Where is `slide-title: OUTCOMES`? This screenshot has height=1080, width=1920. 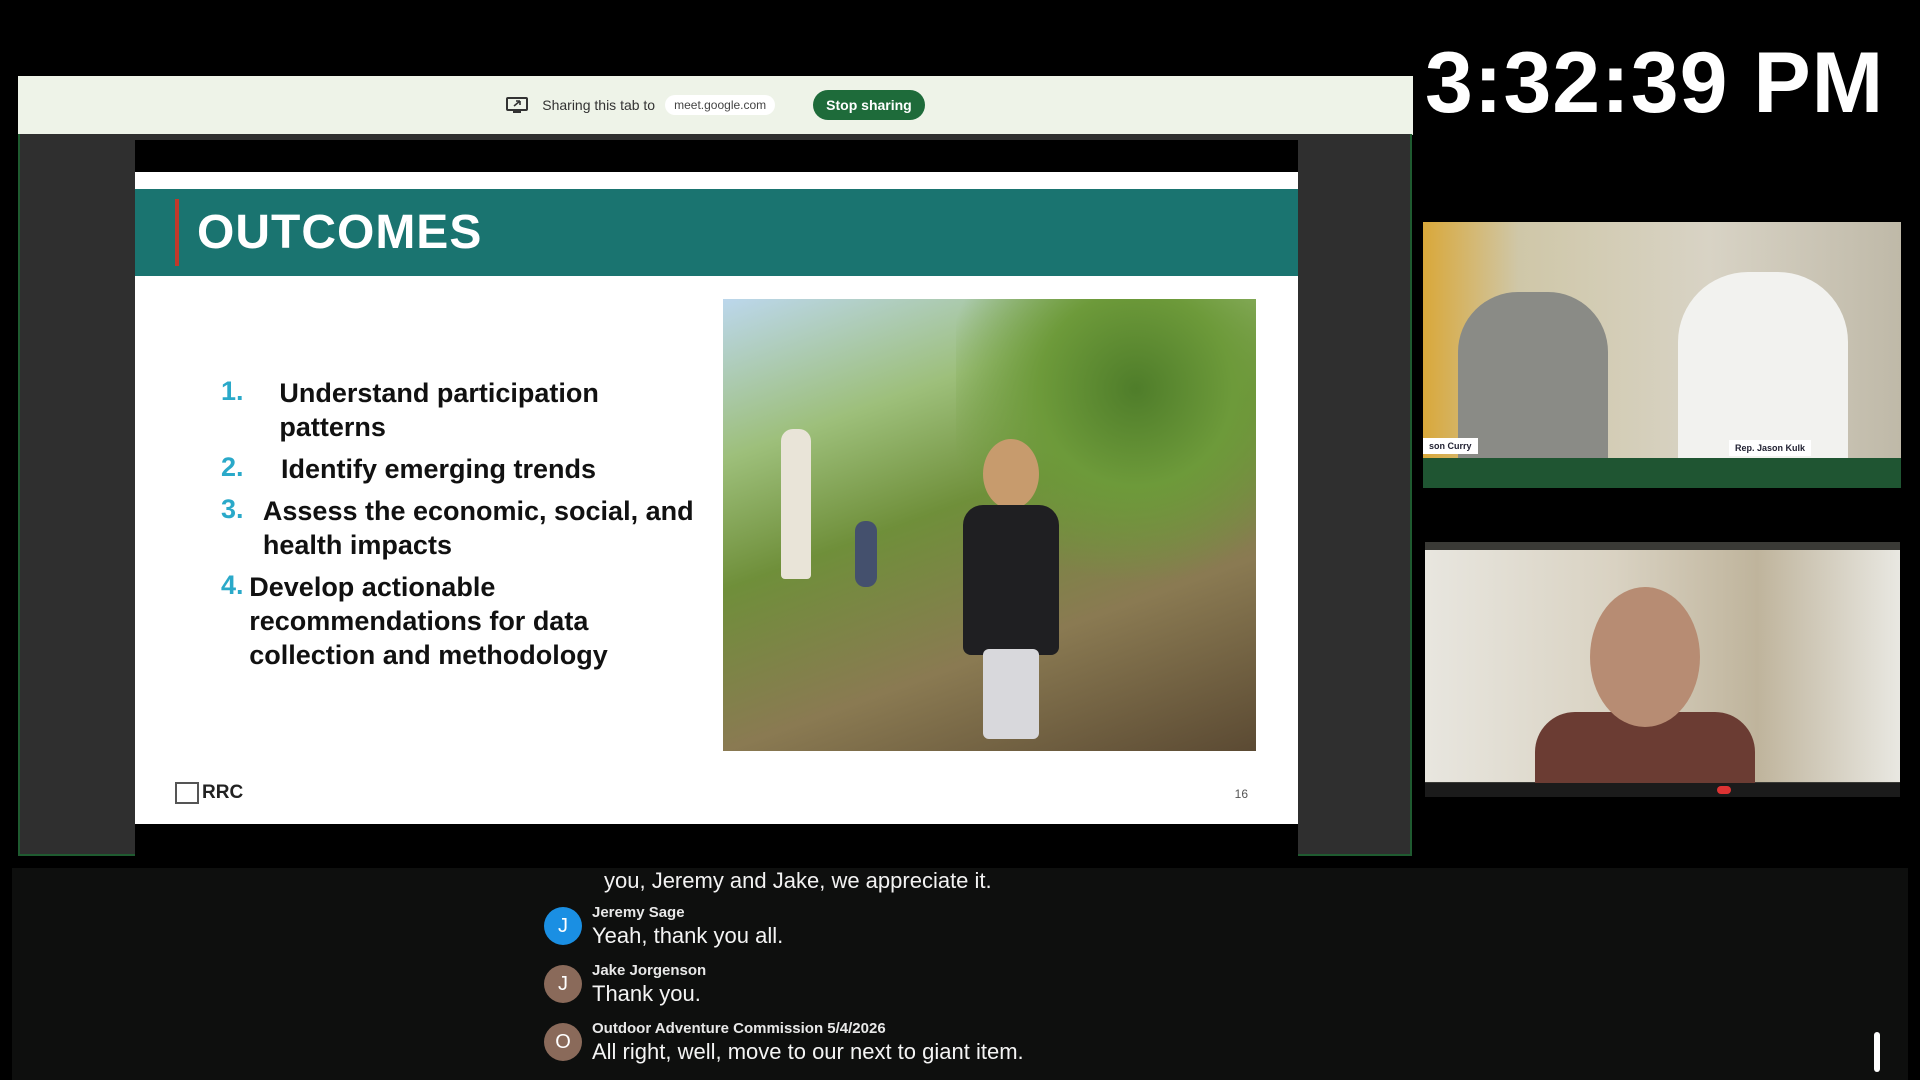 slide-title: OUTCOMES is located at coordinates (340, 232).